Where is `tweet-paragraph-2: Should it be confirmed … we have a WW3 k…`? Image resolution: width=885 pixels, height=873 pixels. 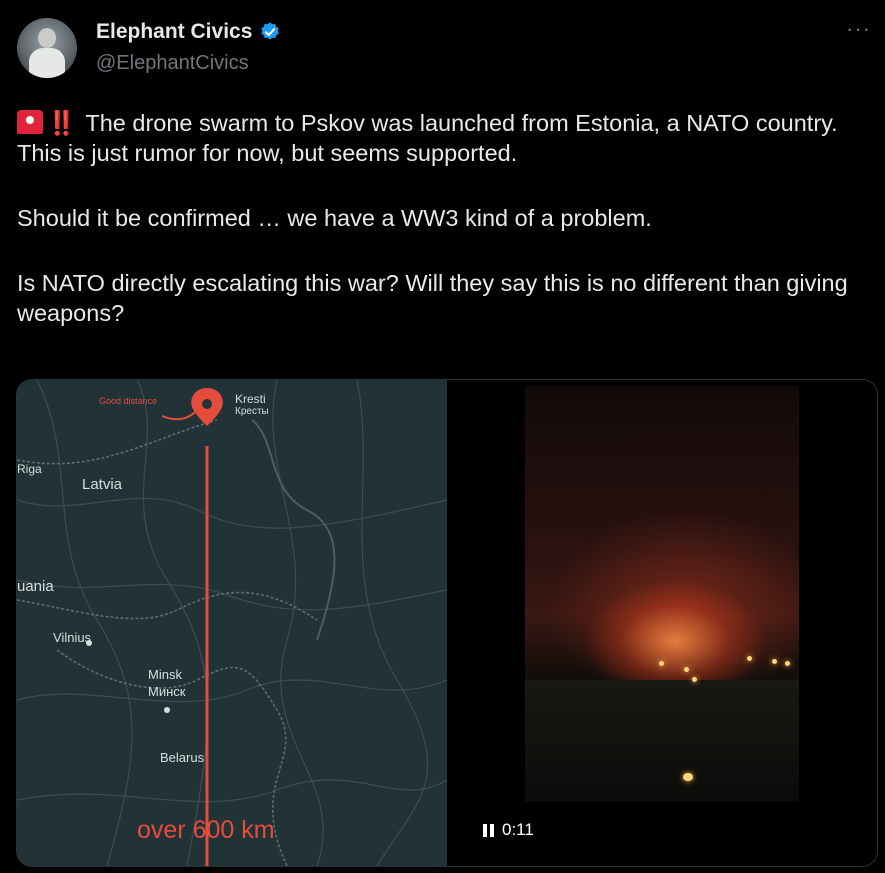 tweet-paragraph-2: Should it be confirmed … we have a WW3 k… is located at coordinates (334, 218).